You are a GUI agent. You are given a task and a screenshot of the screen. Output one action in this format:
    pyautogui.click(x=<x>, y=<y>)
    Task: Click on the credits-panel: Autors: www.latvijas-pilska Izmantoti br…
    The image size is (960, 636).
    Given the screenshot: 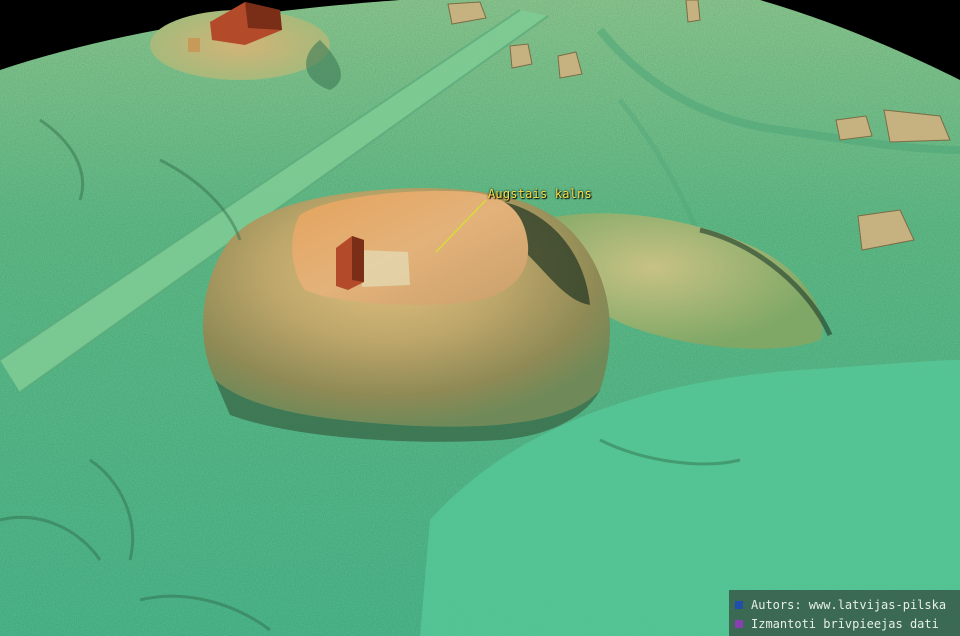 What is the action you would take?
    pyautogui.click(x=844, y=613)
    